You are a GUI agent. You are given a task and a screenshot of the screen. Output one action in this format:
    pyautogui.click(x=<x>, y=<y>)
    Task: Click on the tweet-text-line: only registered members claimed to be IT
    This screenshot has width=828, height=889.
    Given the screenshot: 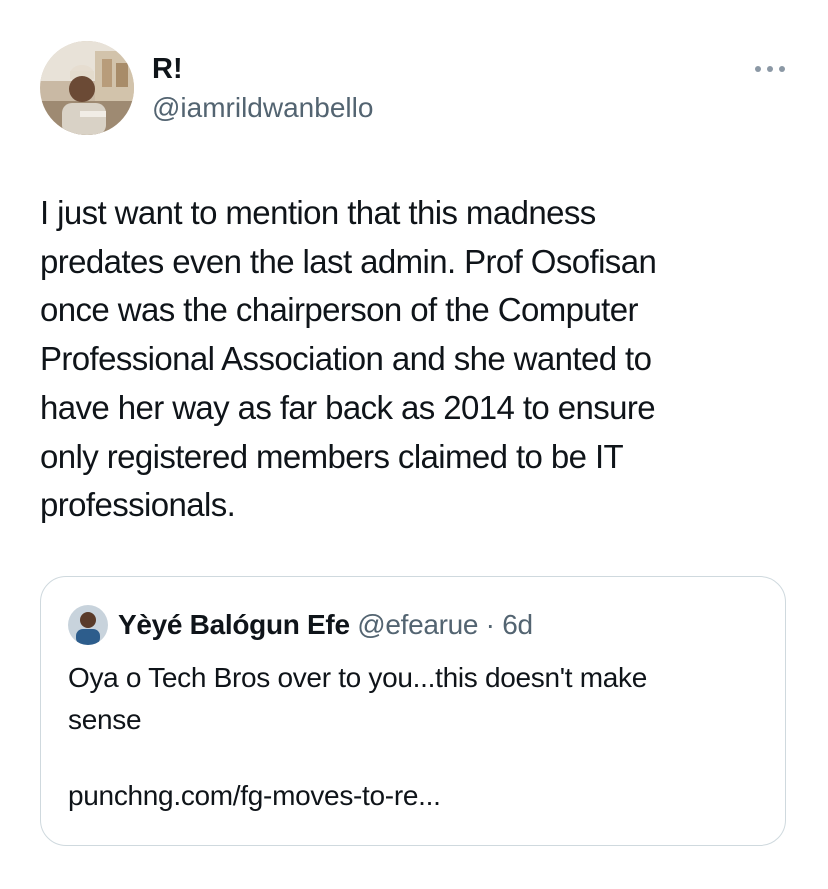 What is the action you would take?
    pyautogui.click(x=332, y=456)
    